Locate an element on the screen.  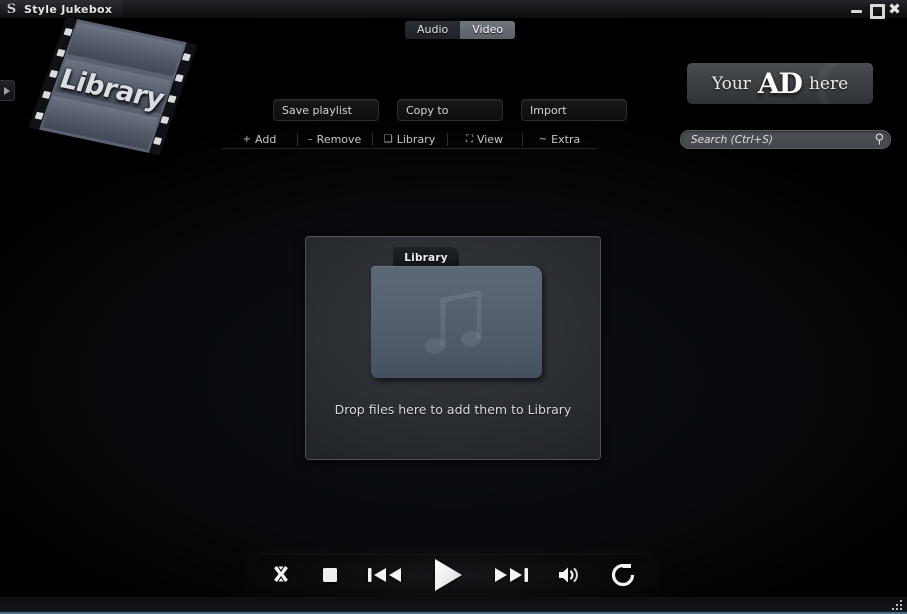
expand-panel-arrow-icon is located at coordinates (7, 90).